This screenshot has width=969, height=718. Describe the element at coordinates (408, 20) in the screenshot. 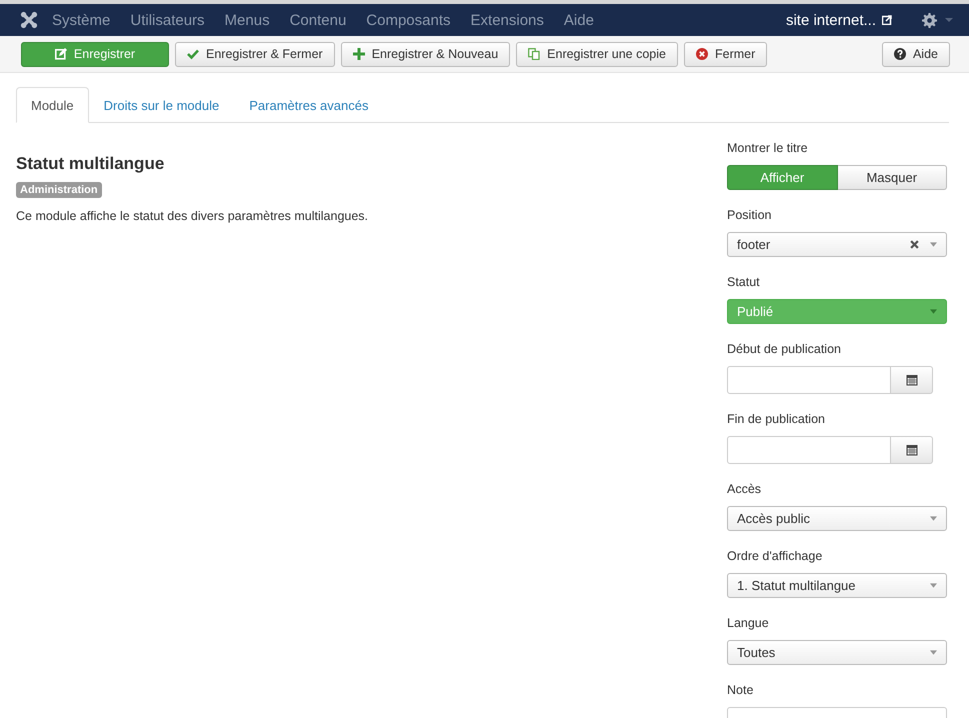

I see `nav-menu-item: Composants` at that location.